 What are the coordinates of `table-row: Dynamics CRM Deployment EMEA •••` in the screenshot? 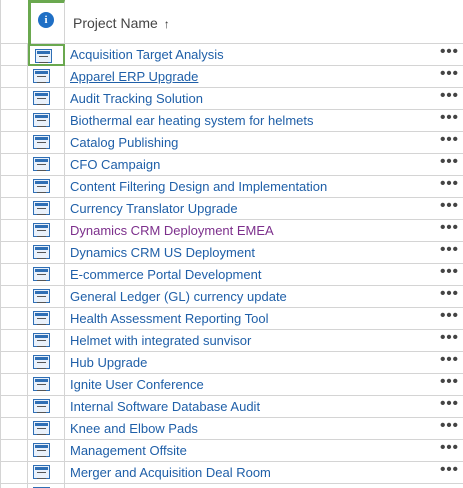 It's located at (232, 231).